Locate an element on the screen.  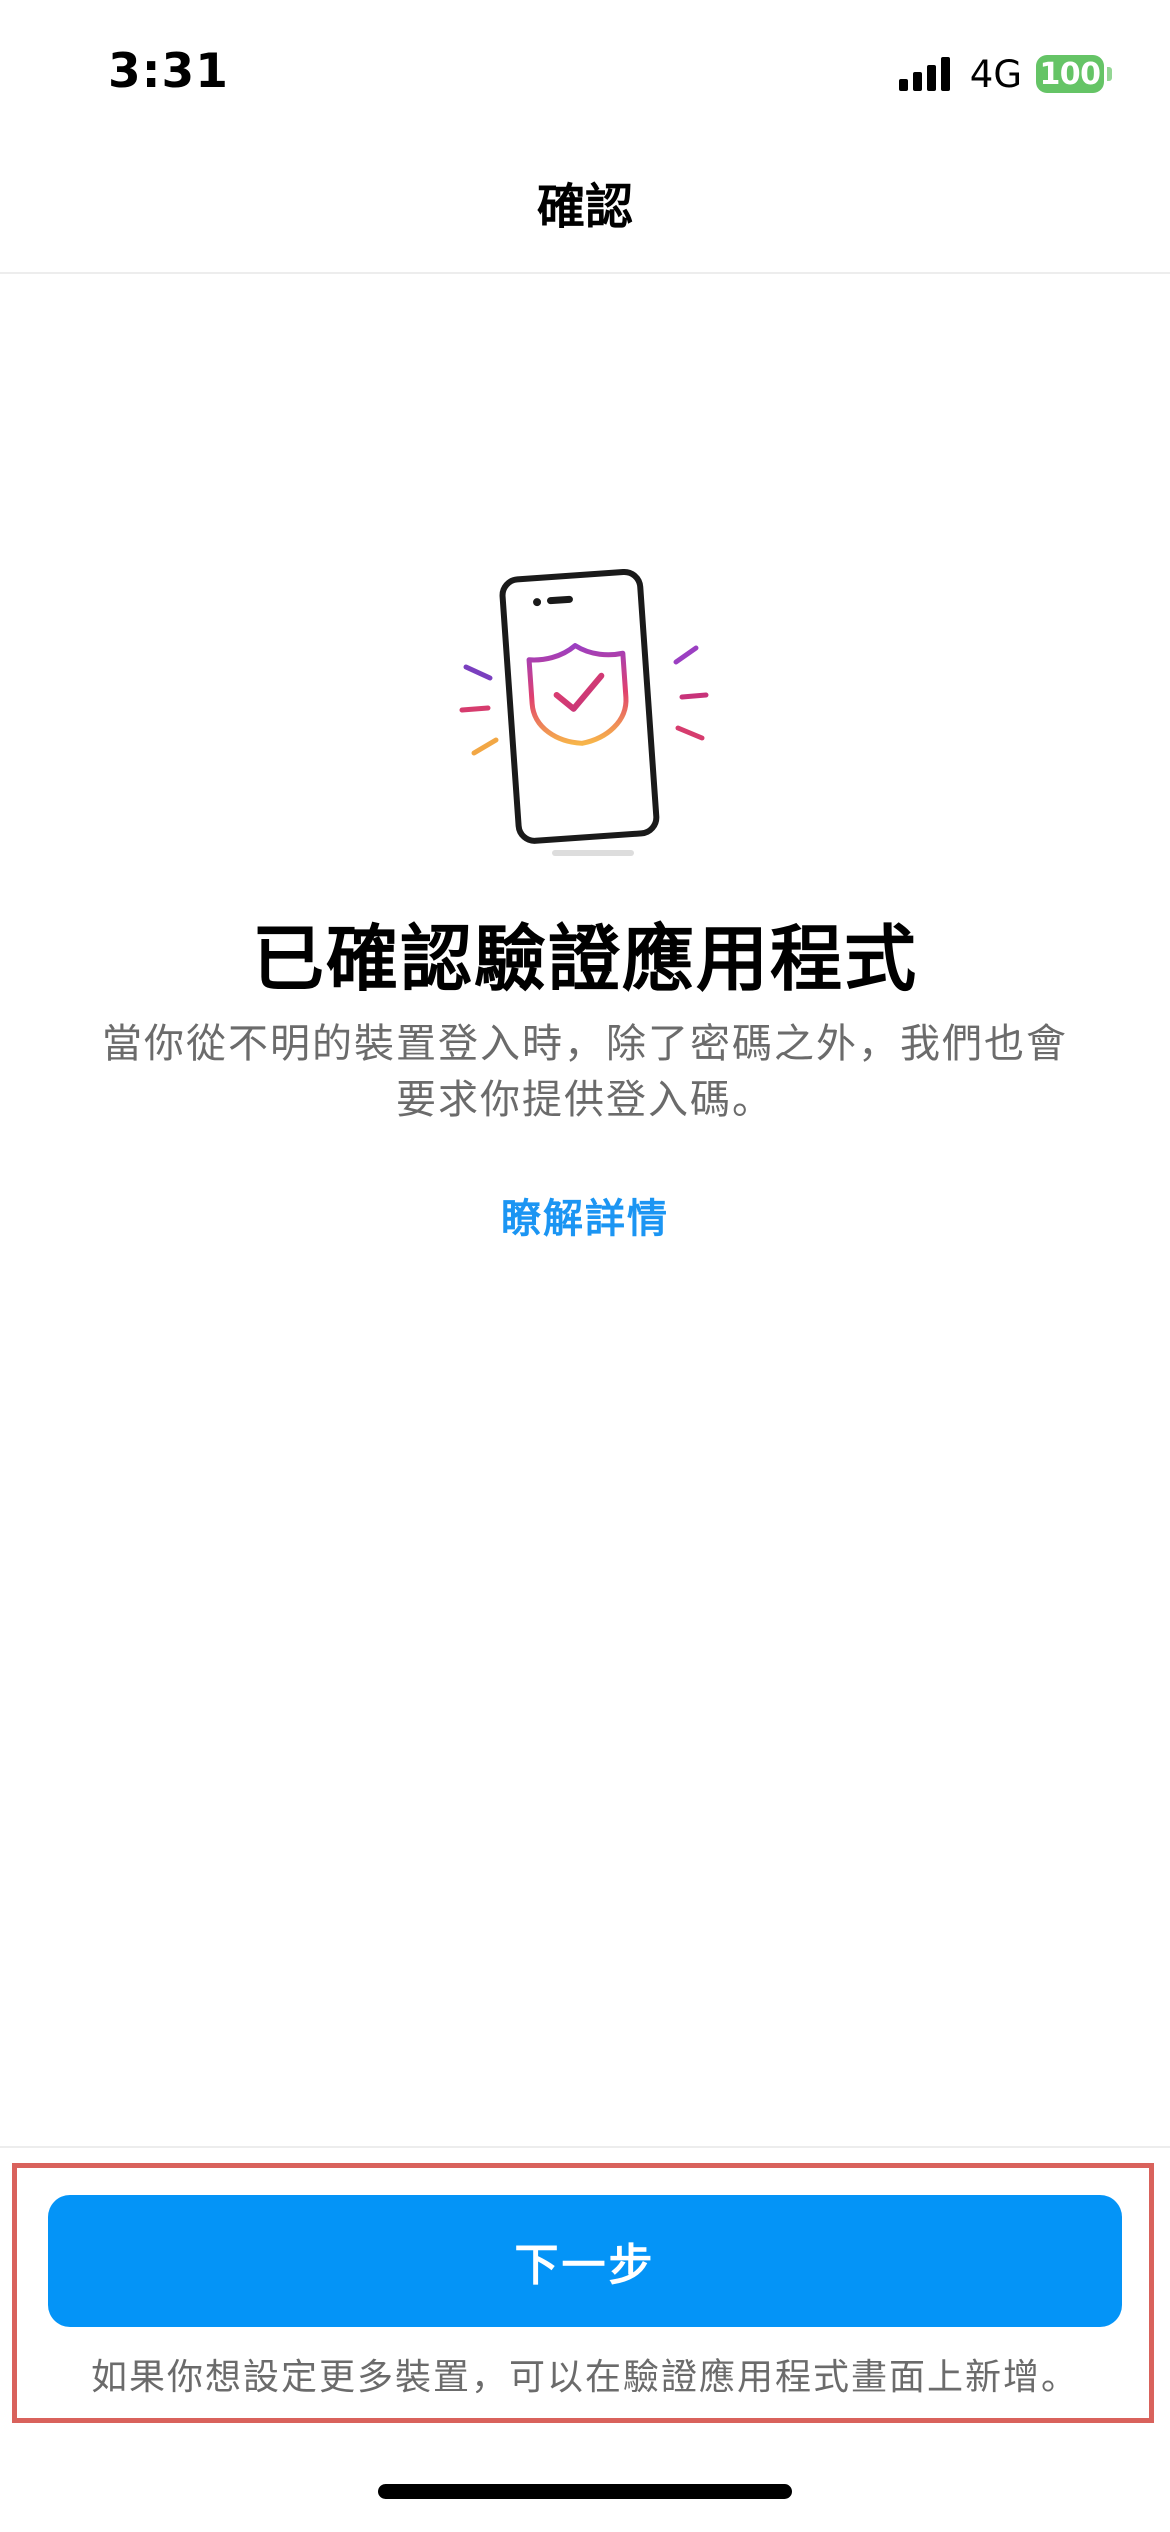
learn-more-link: 瞭解詳情 is located at coordinates (585, 1215).